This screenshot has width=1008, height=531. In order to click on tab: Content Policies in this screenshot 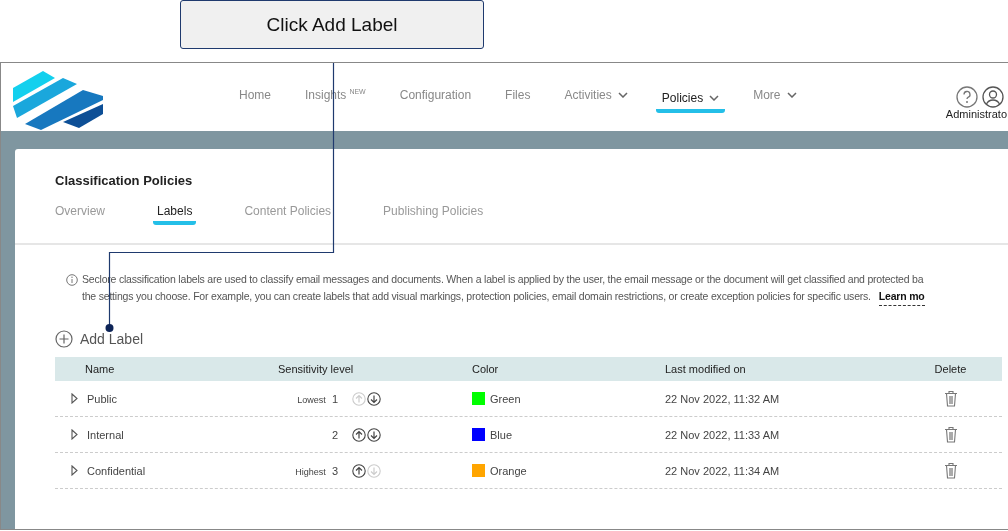, I will do `click(288, 212)`.